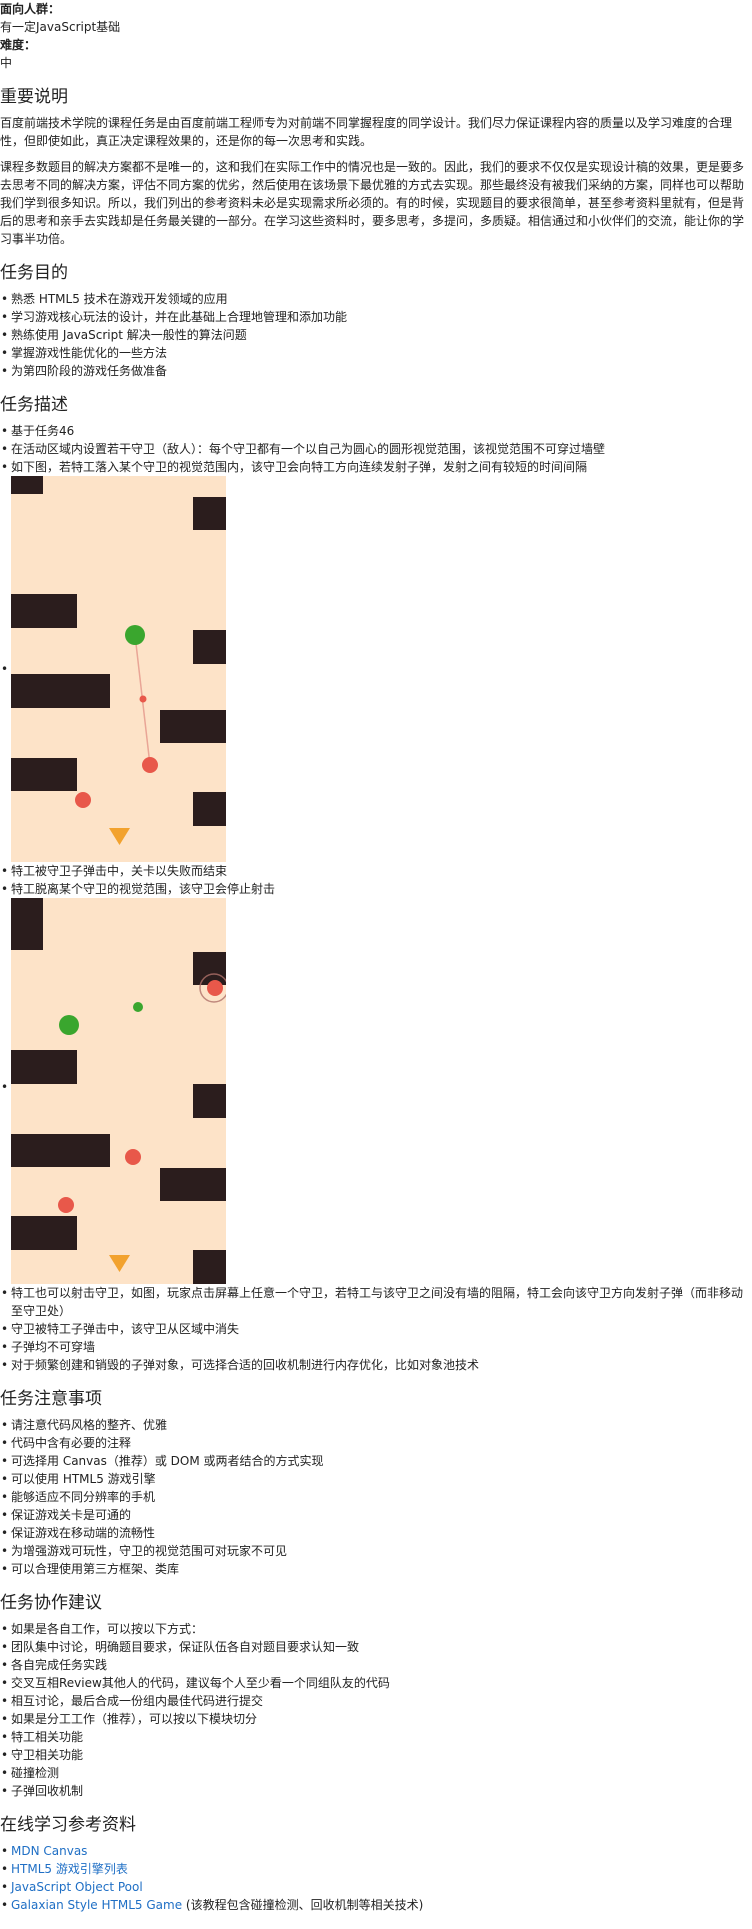  What do you see at coordinates (376, 299) in the screenshot?
I see `list-item: 熟悉 HTML5 技术在游戏开发领域的应用` at bounding box center [376, 299].